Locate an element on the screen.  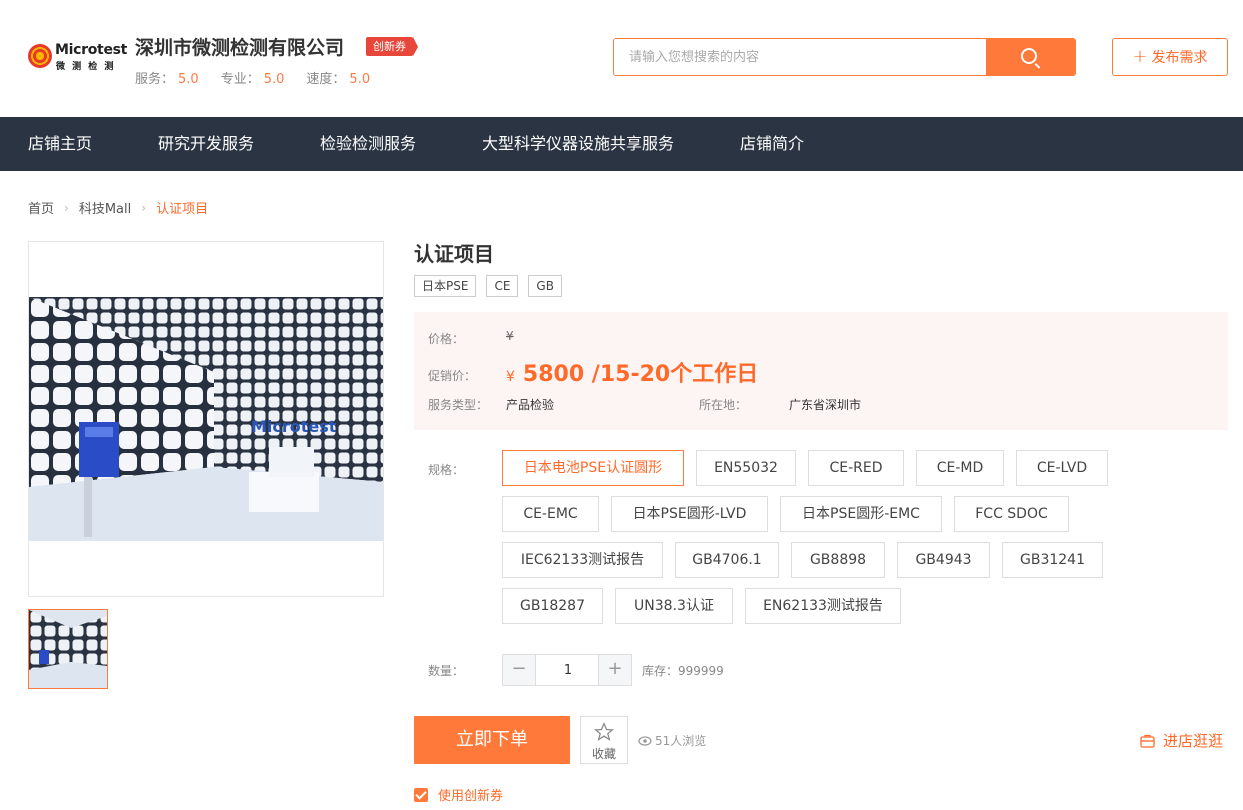
rating-expertise: 专业： 5.0 is located at coordinates (252, 79).